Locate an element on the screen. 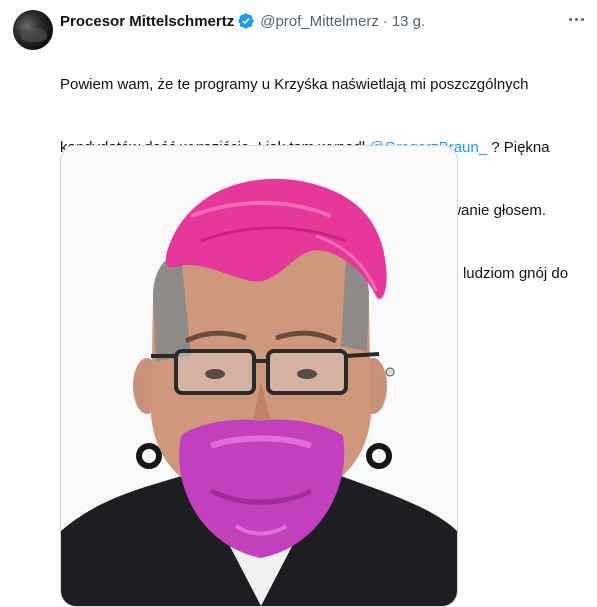  author-name: Procesor Mittelschmertz is located at coordinates (147, 21).